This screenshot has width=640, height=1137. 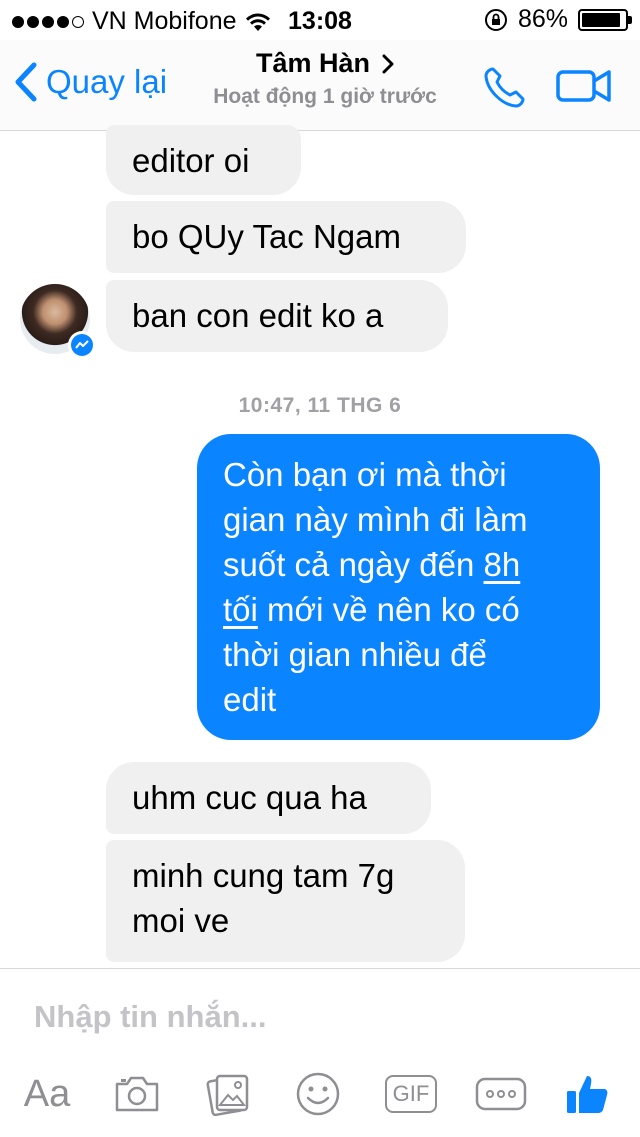 I want to click on time-link: tối, so click(x=240, y=609).